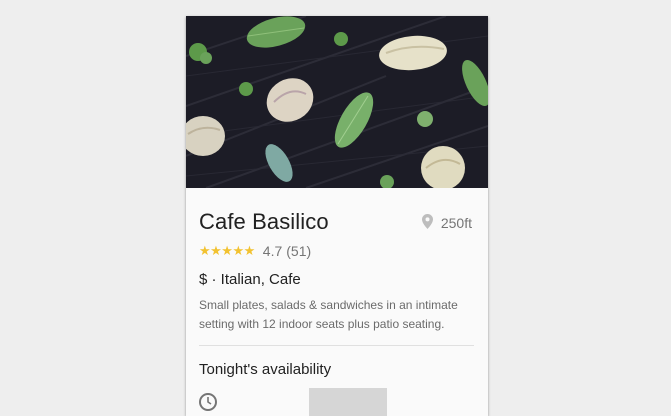 The width and height of the screenshot is (671, 416). I want to click on restaurant-name: Cafe Basilico, so click(264, 221).